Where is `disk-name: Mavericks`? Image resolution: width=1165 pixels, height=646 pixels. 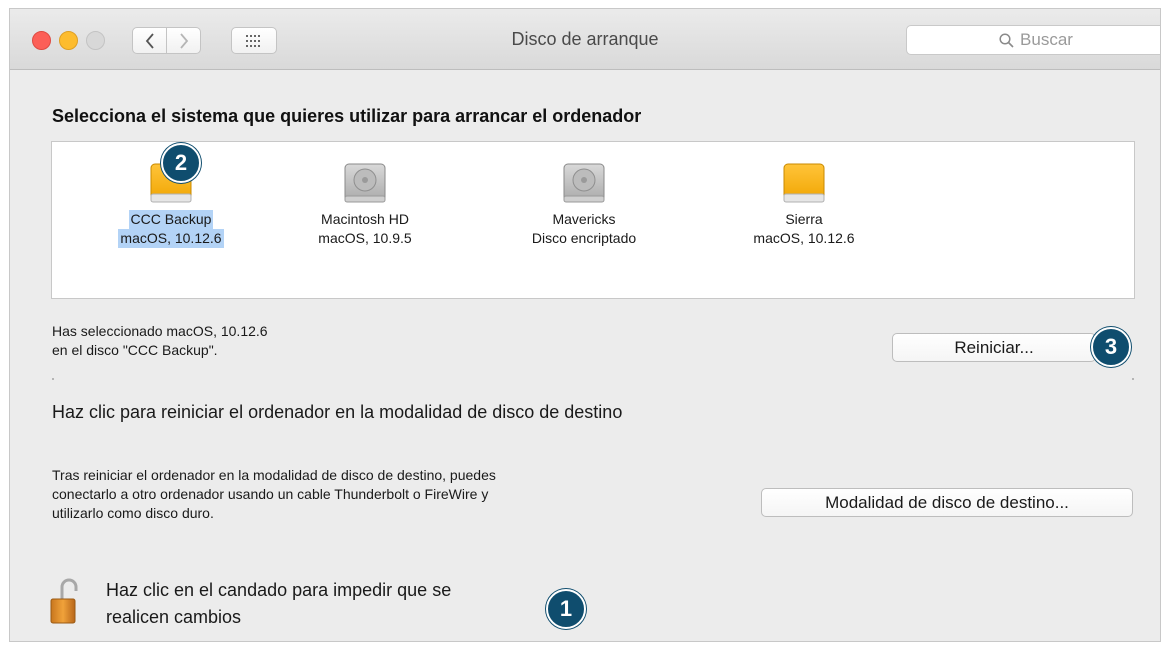 disk-name: Mavericks is located at coordinates (584, 219).